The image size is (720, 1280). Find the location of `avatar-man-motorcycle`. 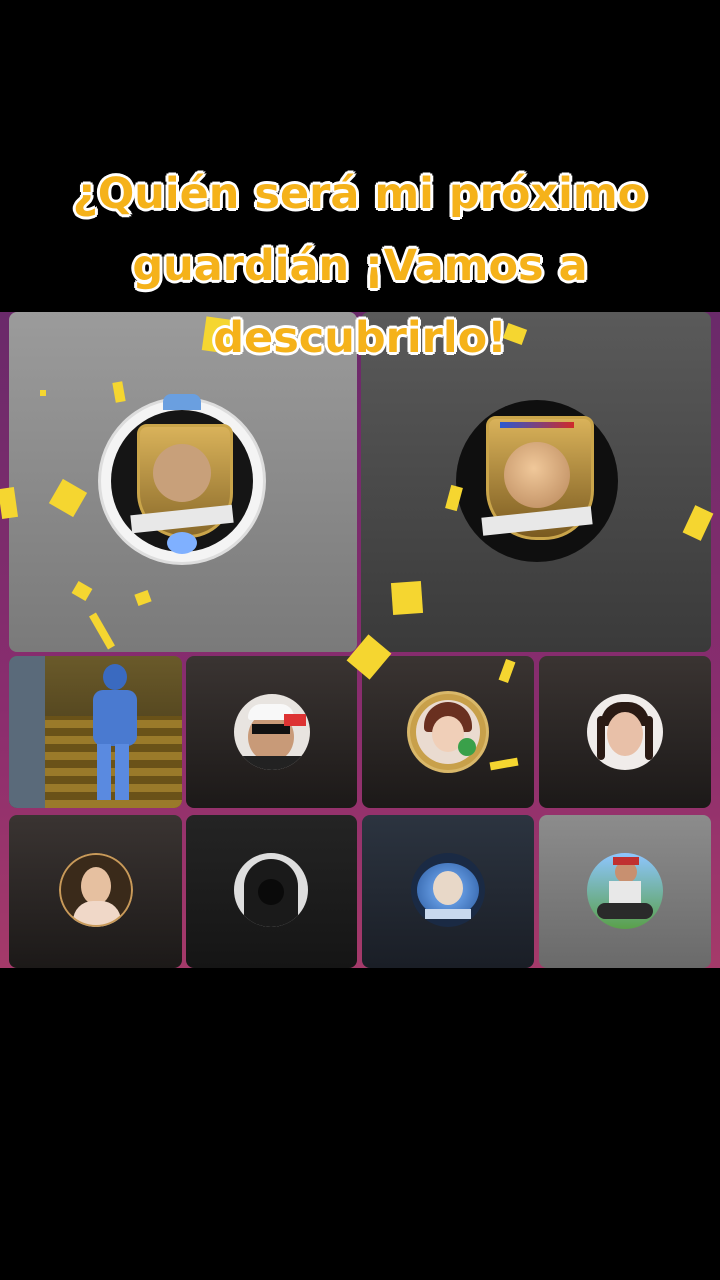

avatar-man-motorcycle is located at coordinates (625, 891).